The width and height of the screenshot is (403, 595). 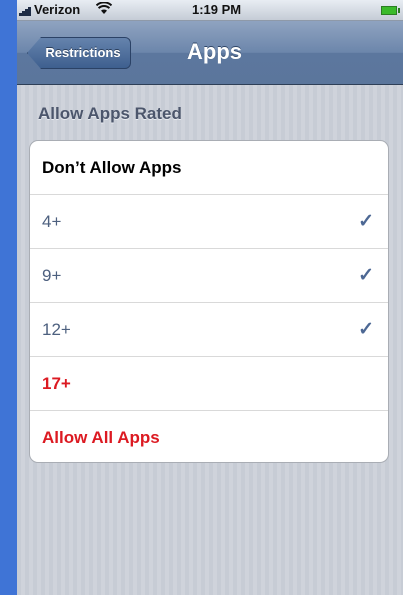 What do you see at coordinates (104, 9) in the screenshot?
I see `wifi-icon` at bounding box center [104, 9].